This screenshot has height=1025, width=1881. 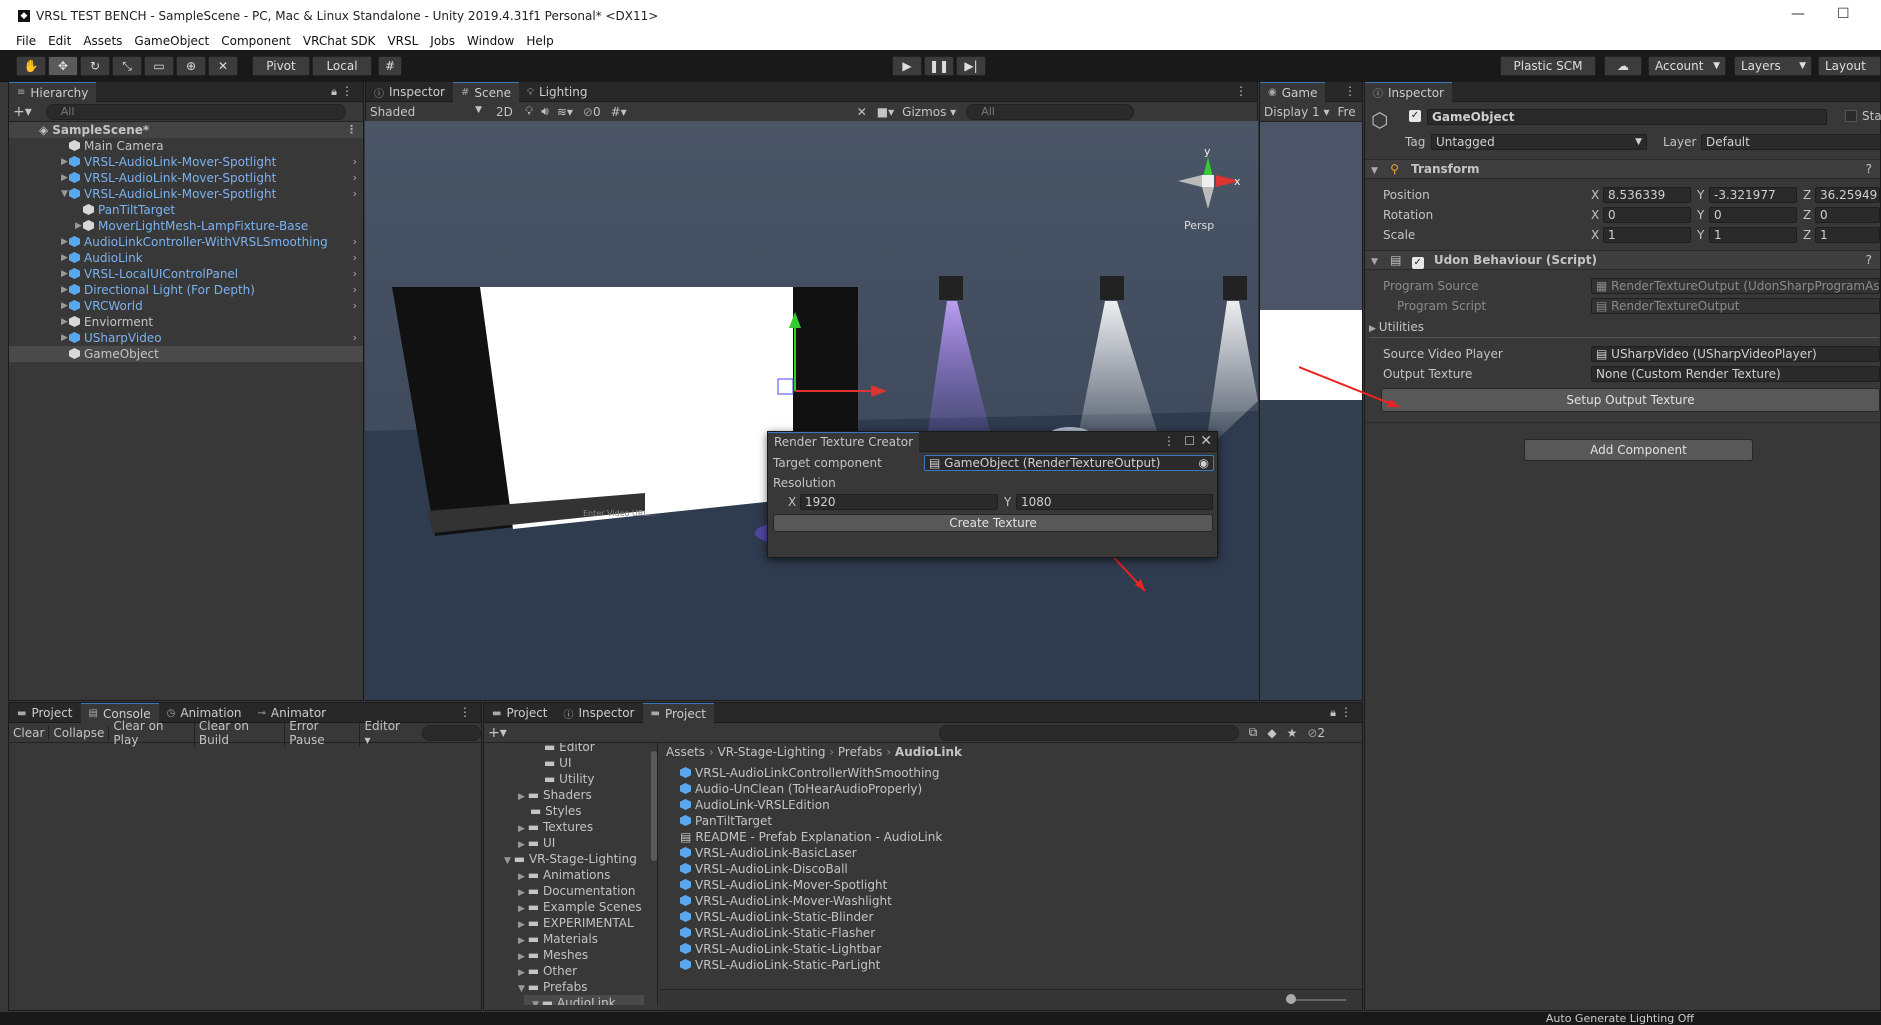 What do you see at coordinates (212, 274) in the screenshot?
I see `hierarchy-item: ▶ VRSL-LocalUIControlPanel ›` at bounding box center [212, 274].